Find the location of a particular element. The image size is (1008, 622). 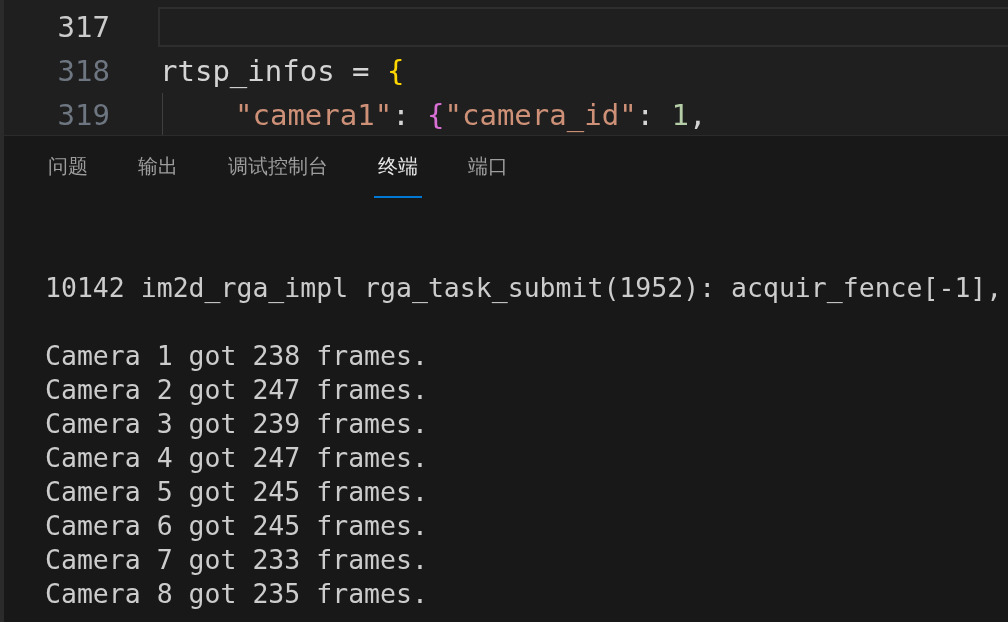

terminal-line: Camera 6 got 245 frames. is located at coordinates (237, 526).